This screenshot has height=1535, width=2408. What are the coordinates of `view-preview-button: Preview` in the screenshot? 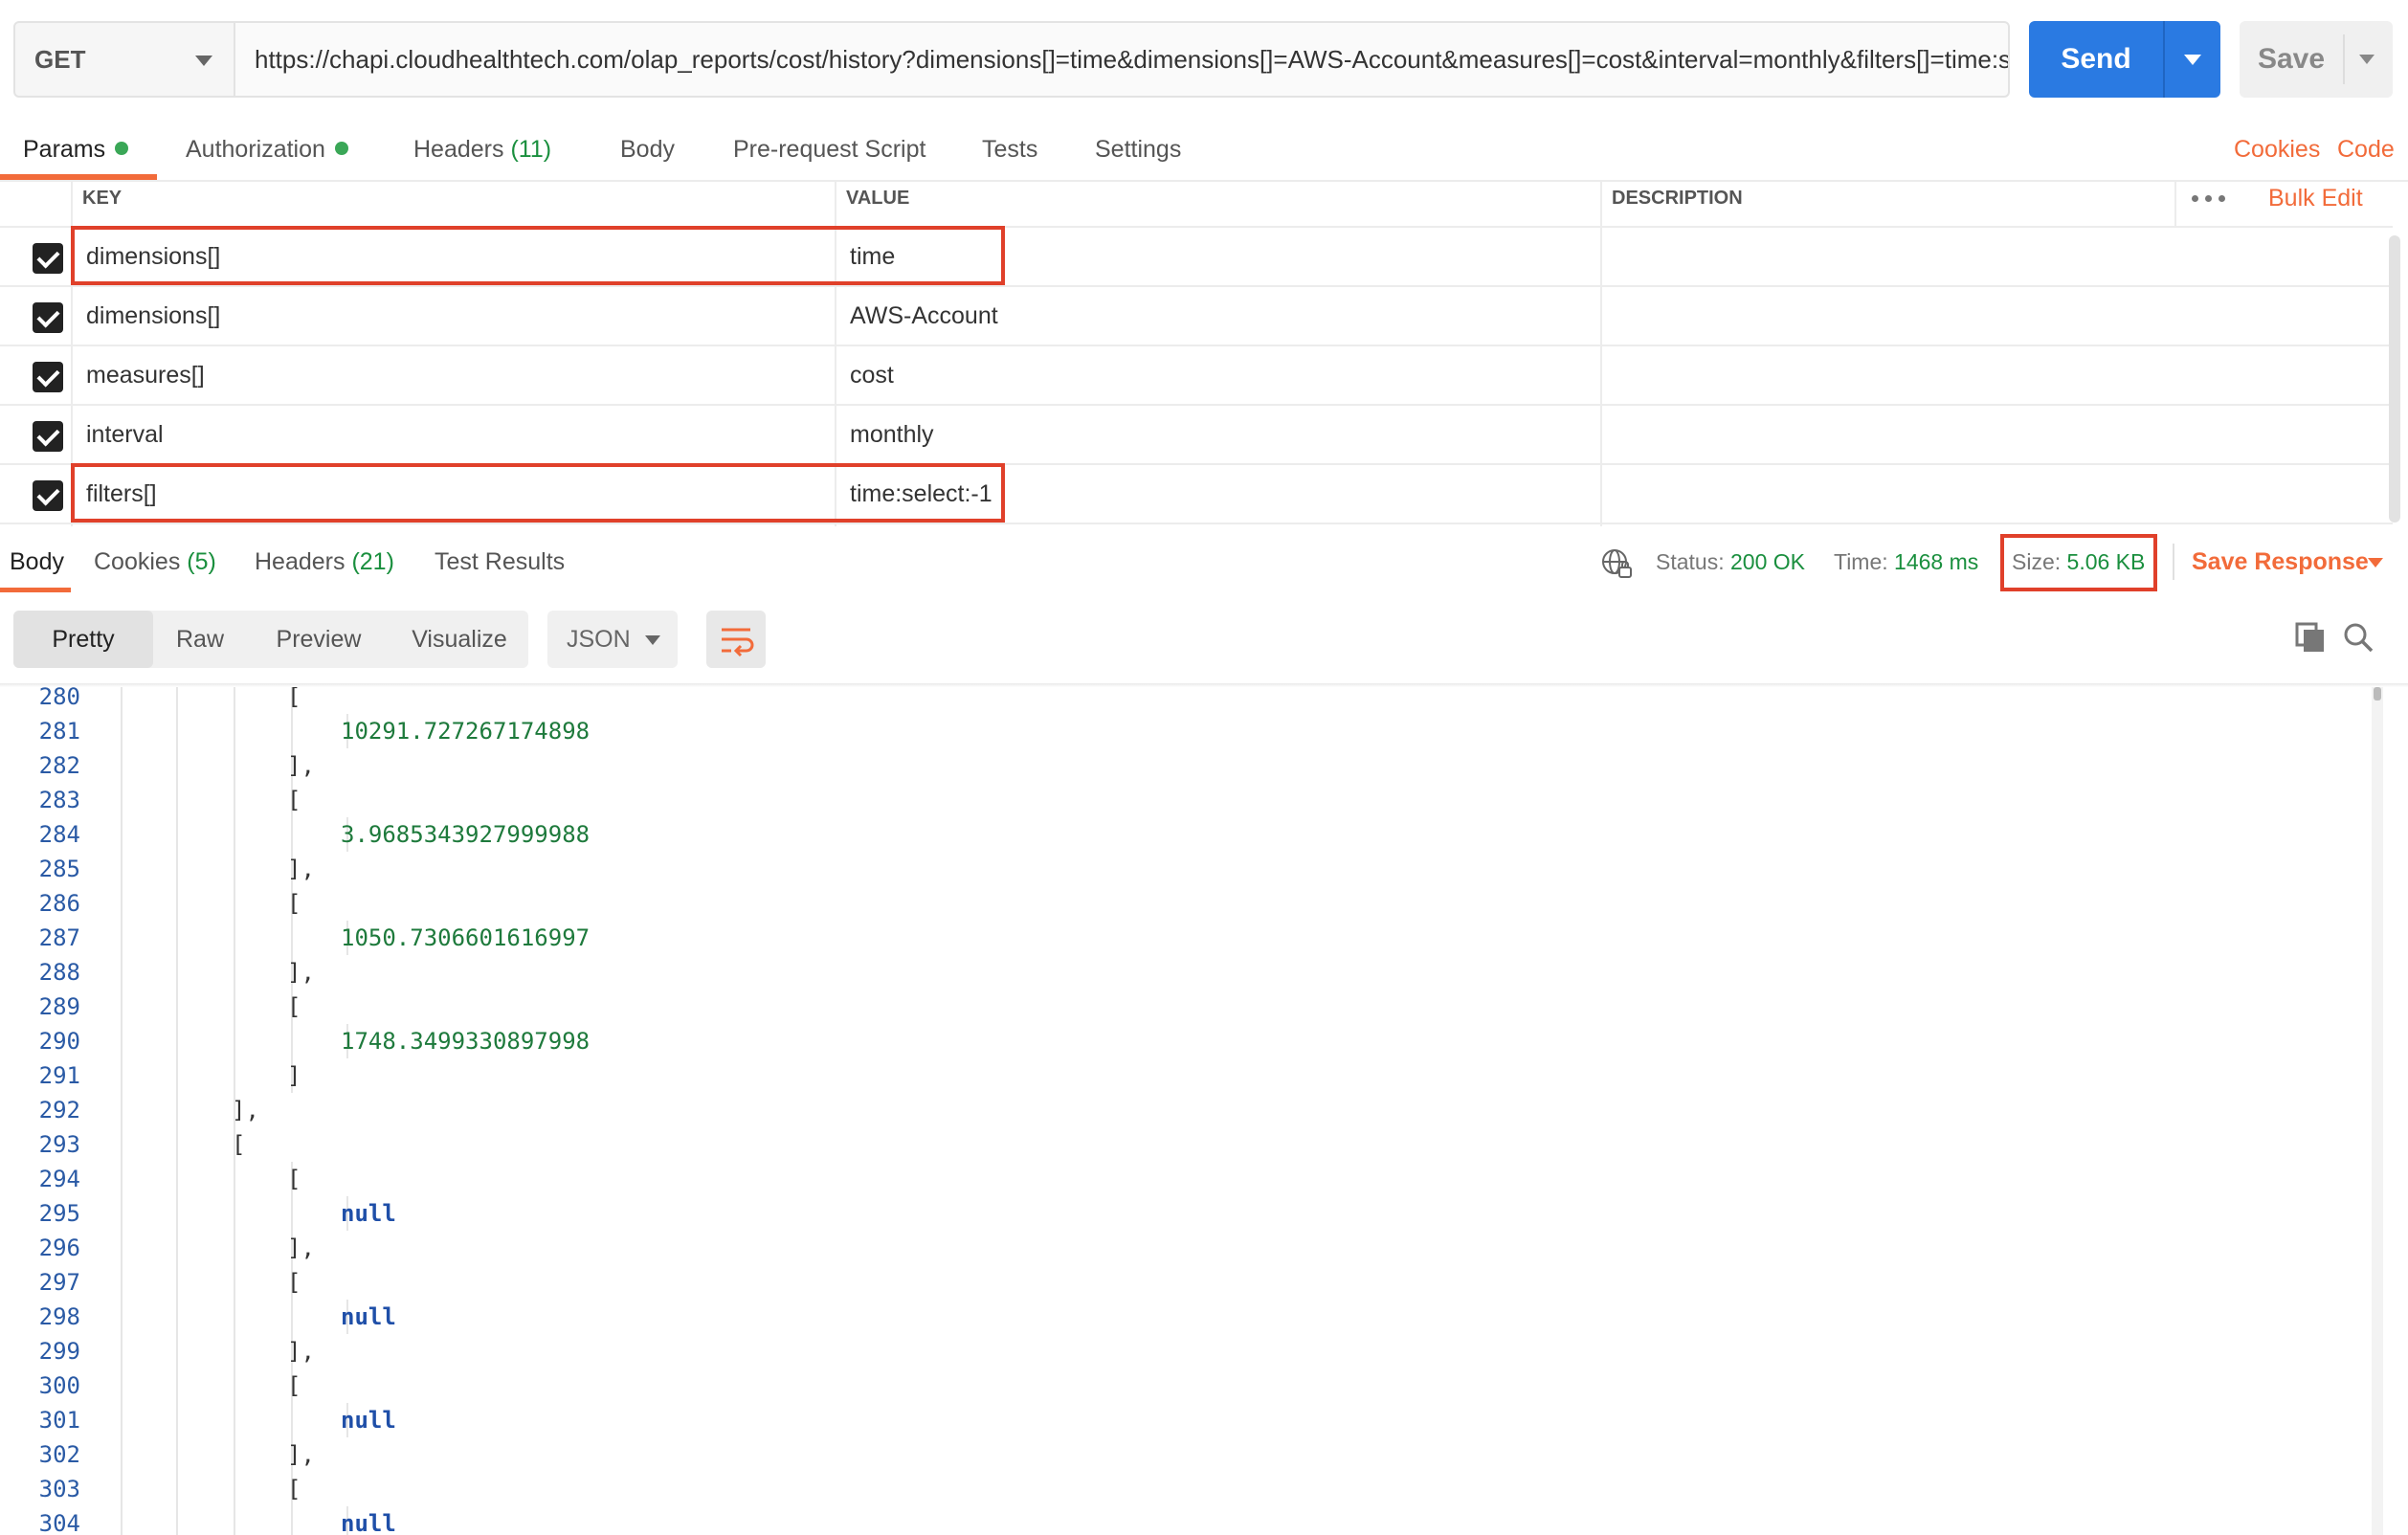 It's located at (318, 639).